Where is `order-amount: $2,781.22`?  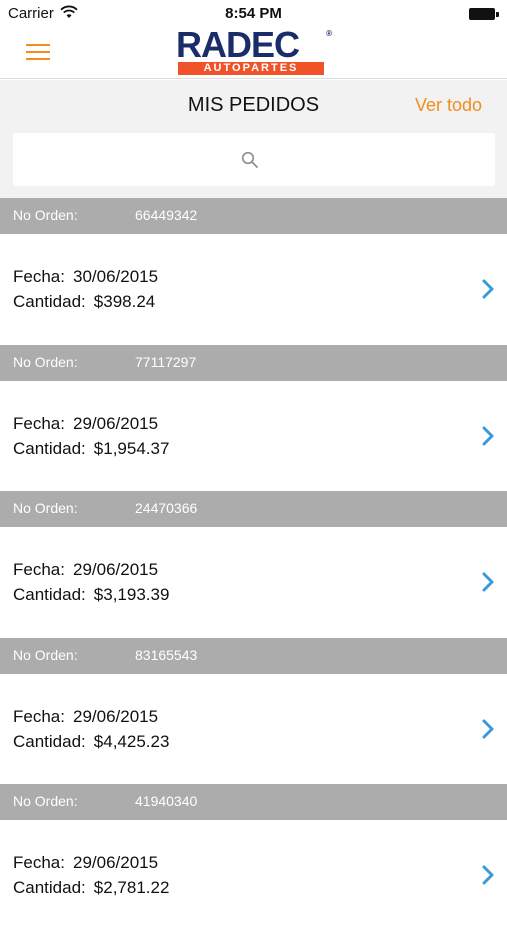 order-amount: $2,781.22 is located at coordinates (131, 888).